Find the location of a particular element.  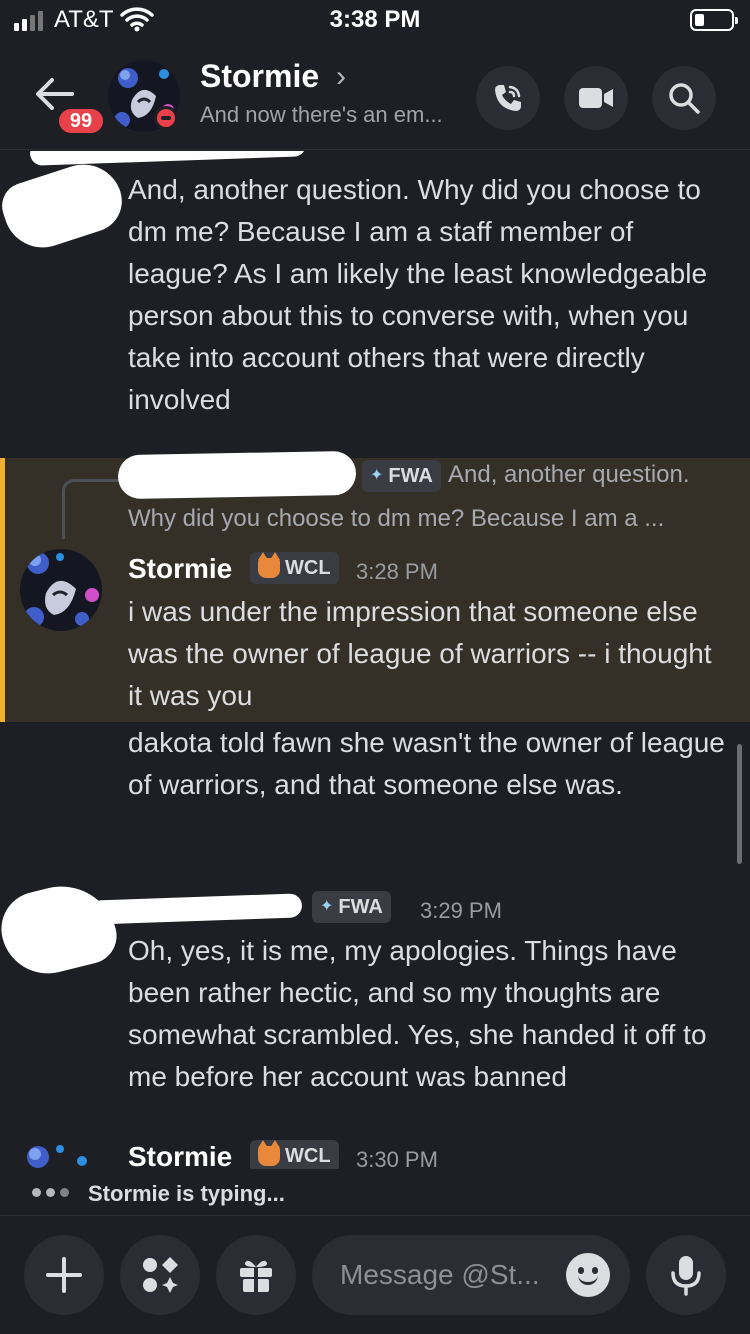

gift-icon is located at coordinates (256, 1276).